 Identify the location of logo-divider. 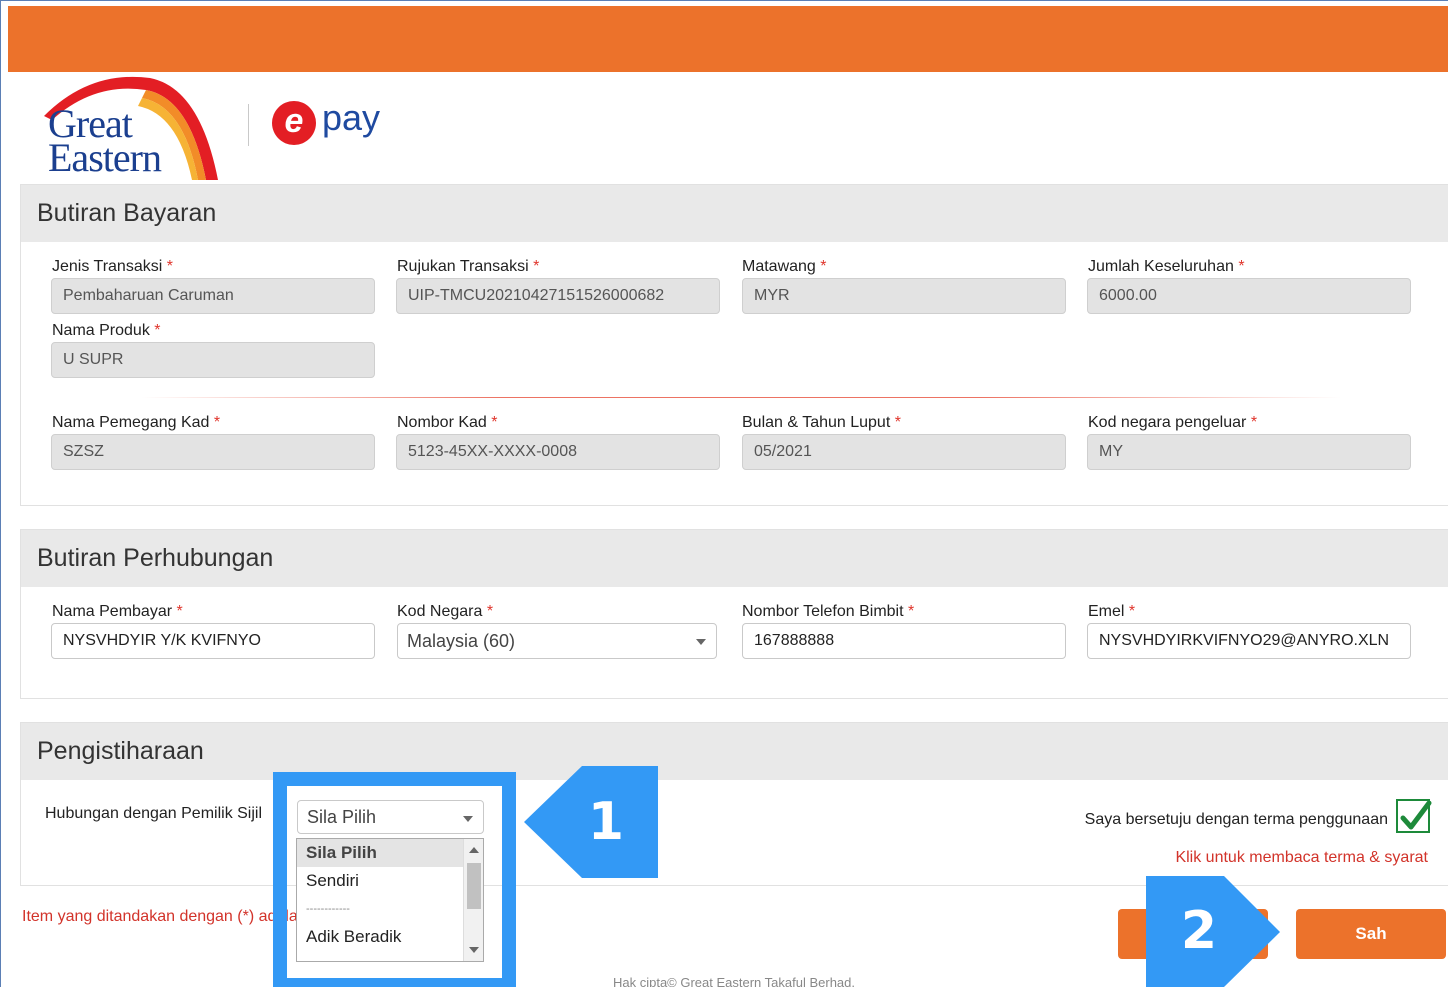
(248, 125).